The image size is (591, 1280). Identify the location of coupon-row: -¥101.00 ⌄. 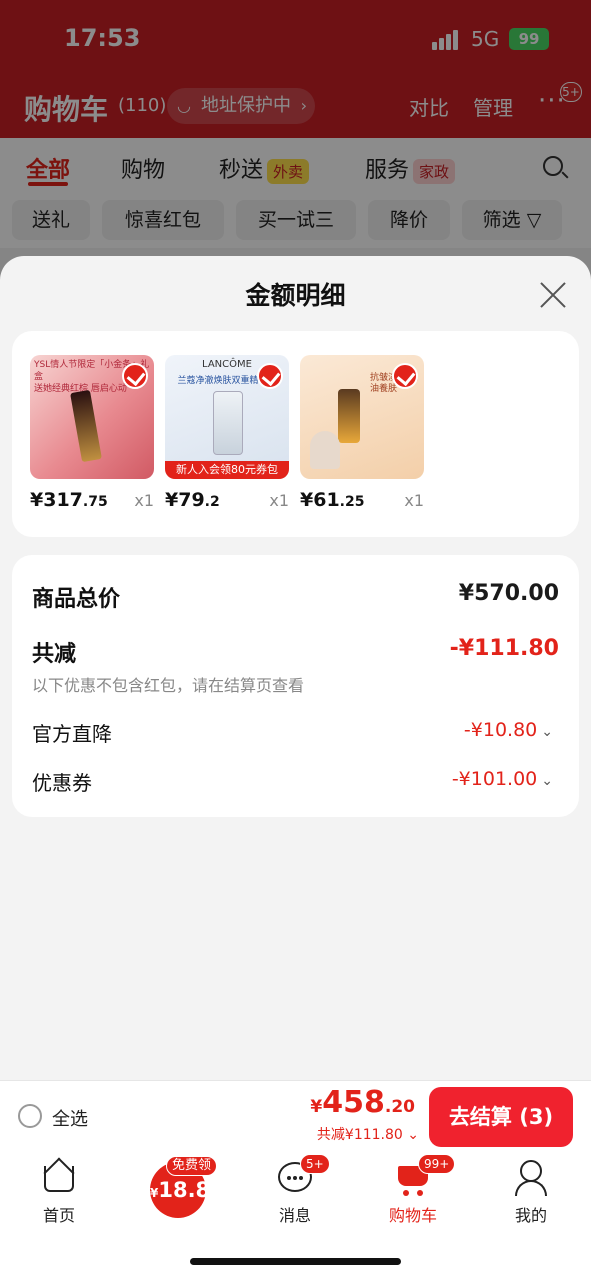
(502, 779).